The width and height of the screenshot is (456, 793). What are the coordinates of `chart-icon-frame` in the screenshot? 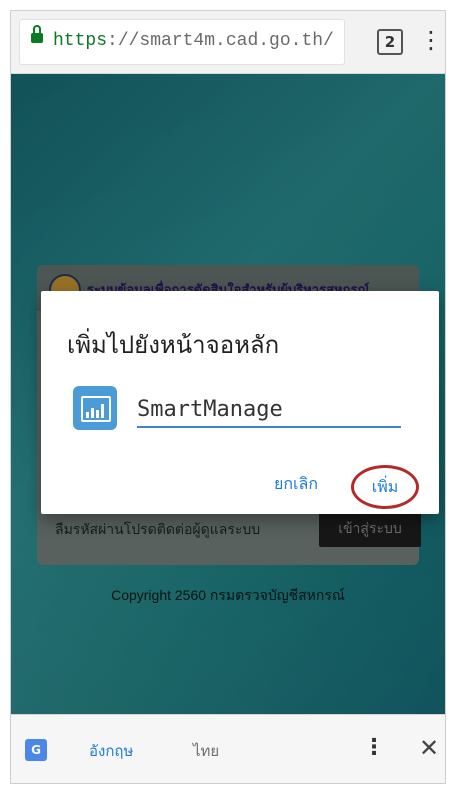 It's located at (96, 409).